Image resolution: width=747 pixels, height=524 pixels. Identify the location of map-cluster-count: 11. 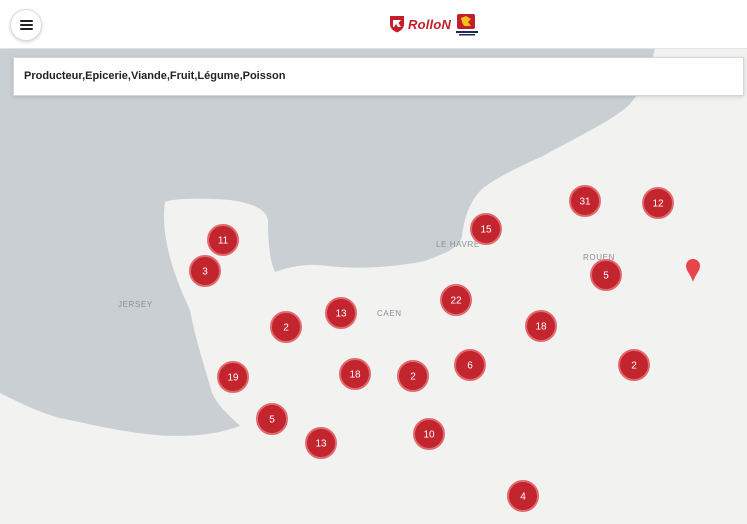
(223, 241).